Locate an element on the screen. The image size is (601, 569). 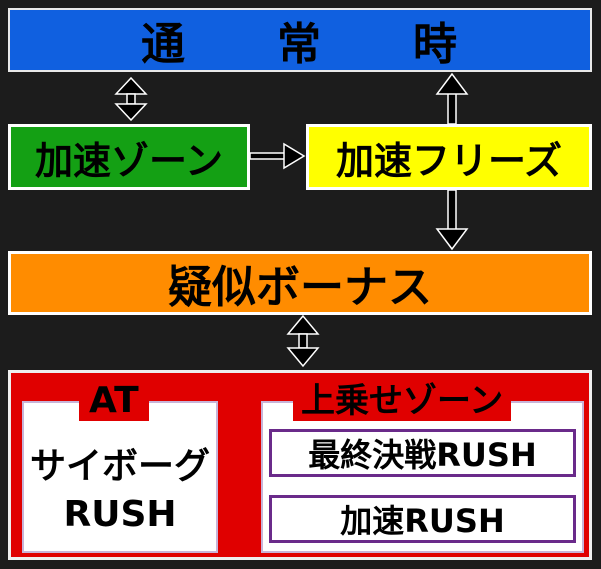
uwanose-zone-title: 上乗せゾーン is located at coordinates (402, 401).